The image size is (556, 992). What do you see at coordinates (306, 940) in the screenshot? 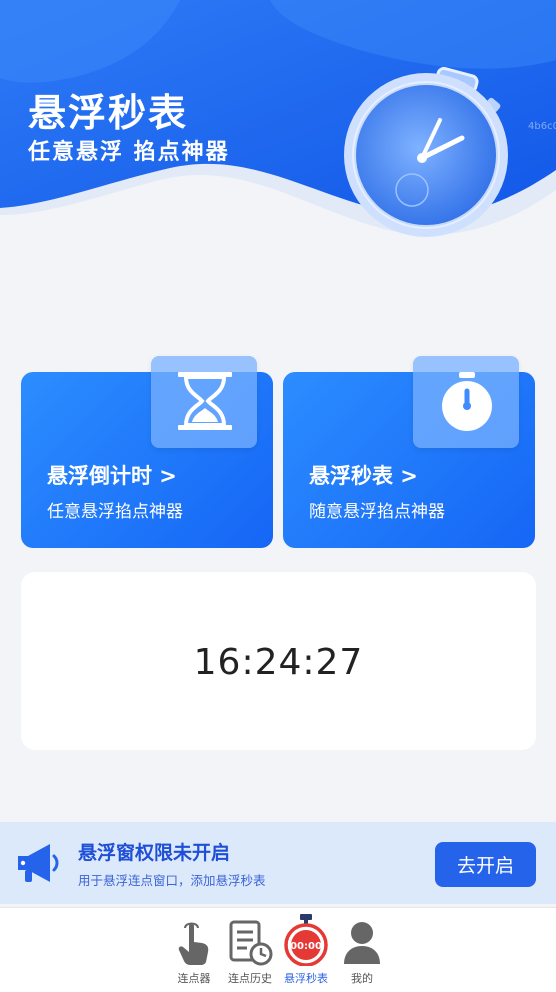
I see `stopwatch-badge-icon: 00:00` at bounding box center [306, 940].